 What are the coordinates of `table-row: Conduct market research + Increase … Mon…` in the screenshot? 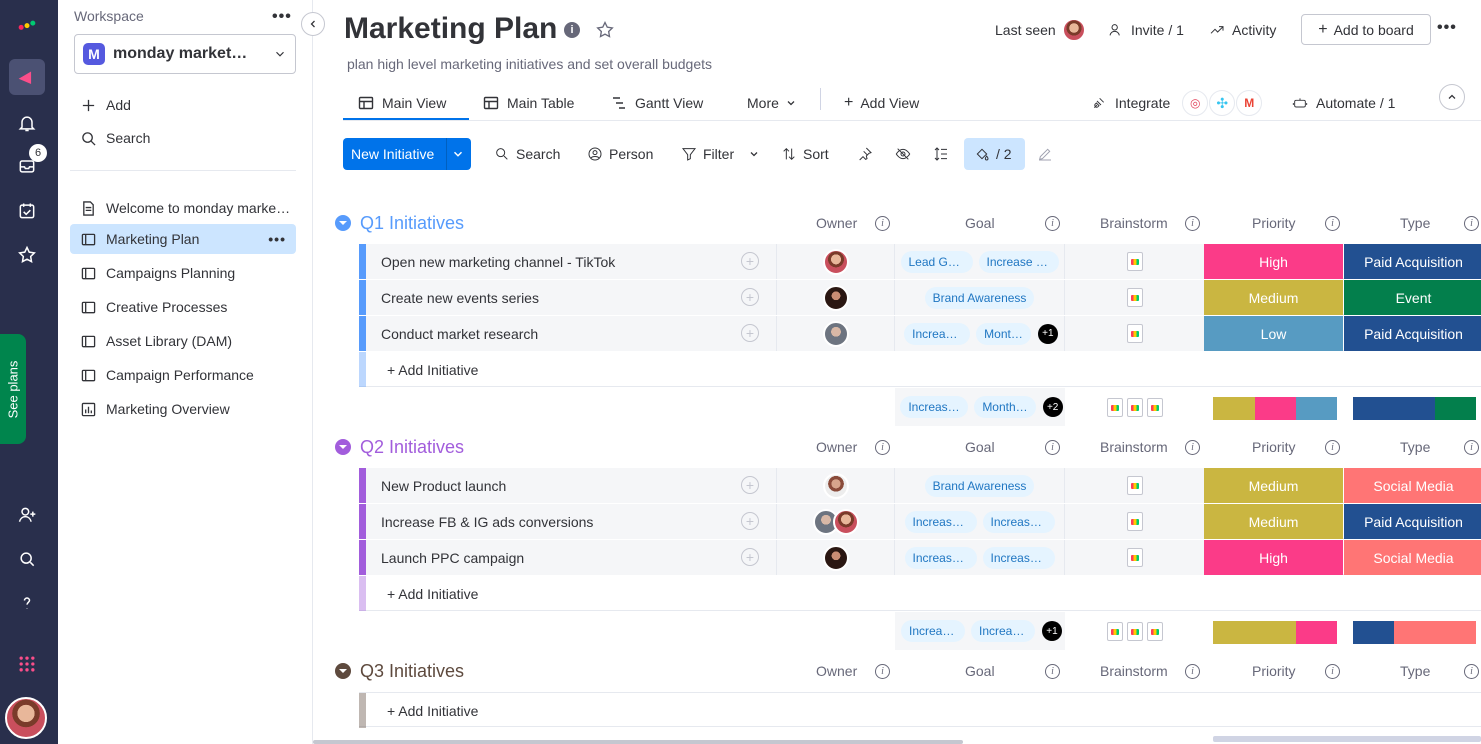 It's located at (920, 333).